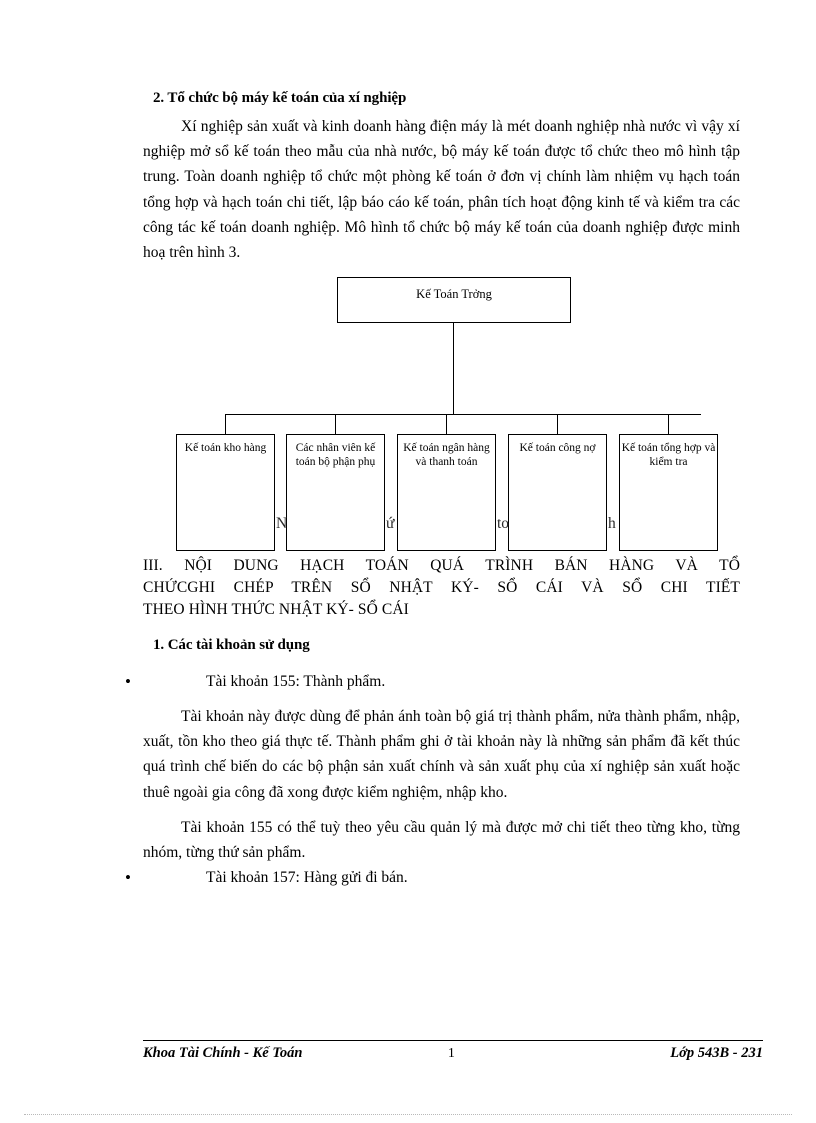 The width and height of the screenshot is (816, 1123). Describe the element at coordinates (276, 609) in the screenshot. I see `roman-heading-line-3: THEO HÌNH THỨC NHẬT KÝ- SỔ CÁI` at that location.